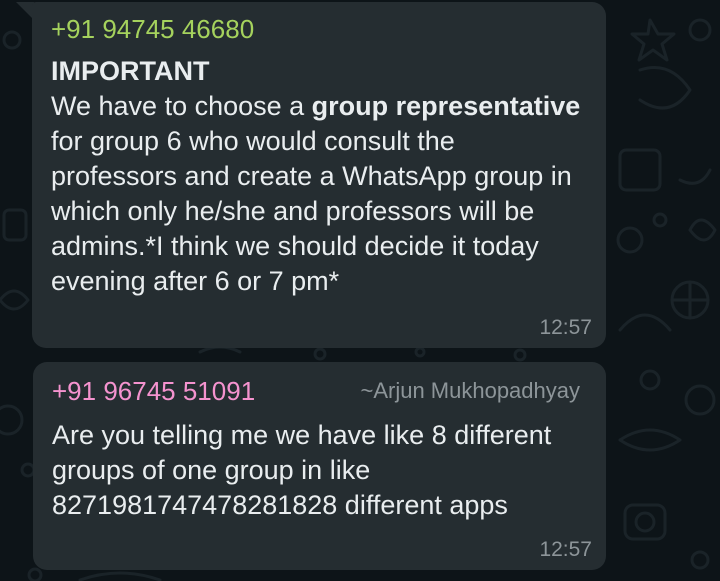 The height and width of the screenshot is (581, 720). I want to click on sender-name: ~Arjun Mukhopadhyay, so click(470, 390).